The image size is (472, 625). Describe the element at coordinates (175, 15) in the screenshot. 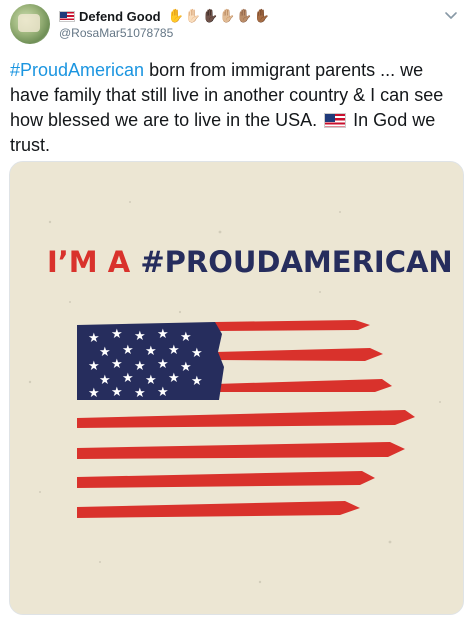

I see `raised-hand-yellow-icon: ✋` at that location.